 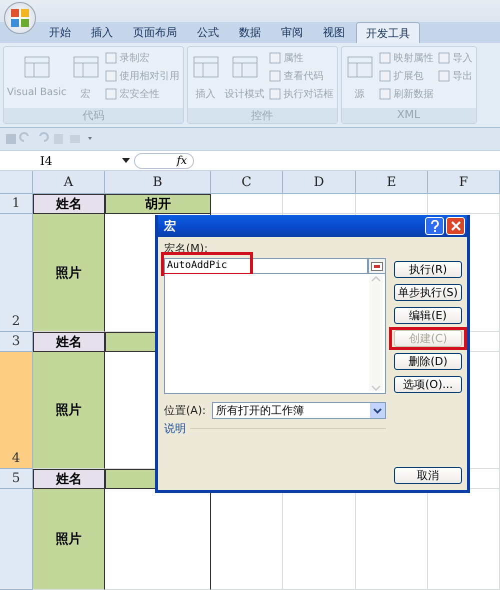 What do you see at coordinates (247, 182) in the screenshot?
I see `column-header: C` at bounding box center [247, 182].